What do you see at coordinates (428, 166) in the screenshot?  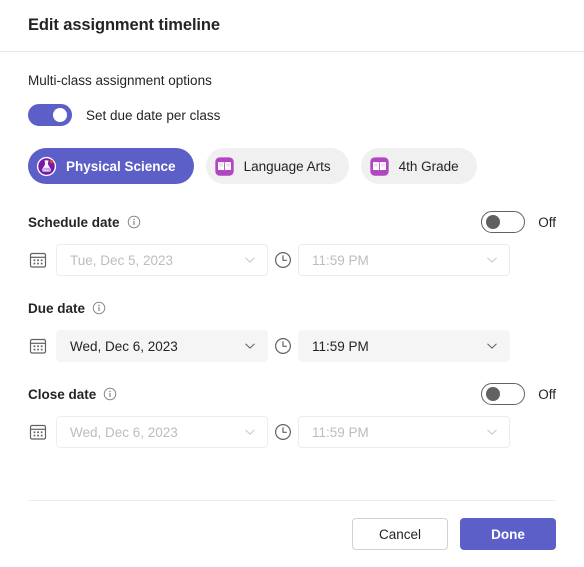 I see `class-chip-label: 4th Grade` at bounding box center [428, 166].